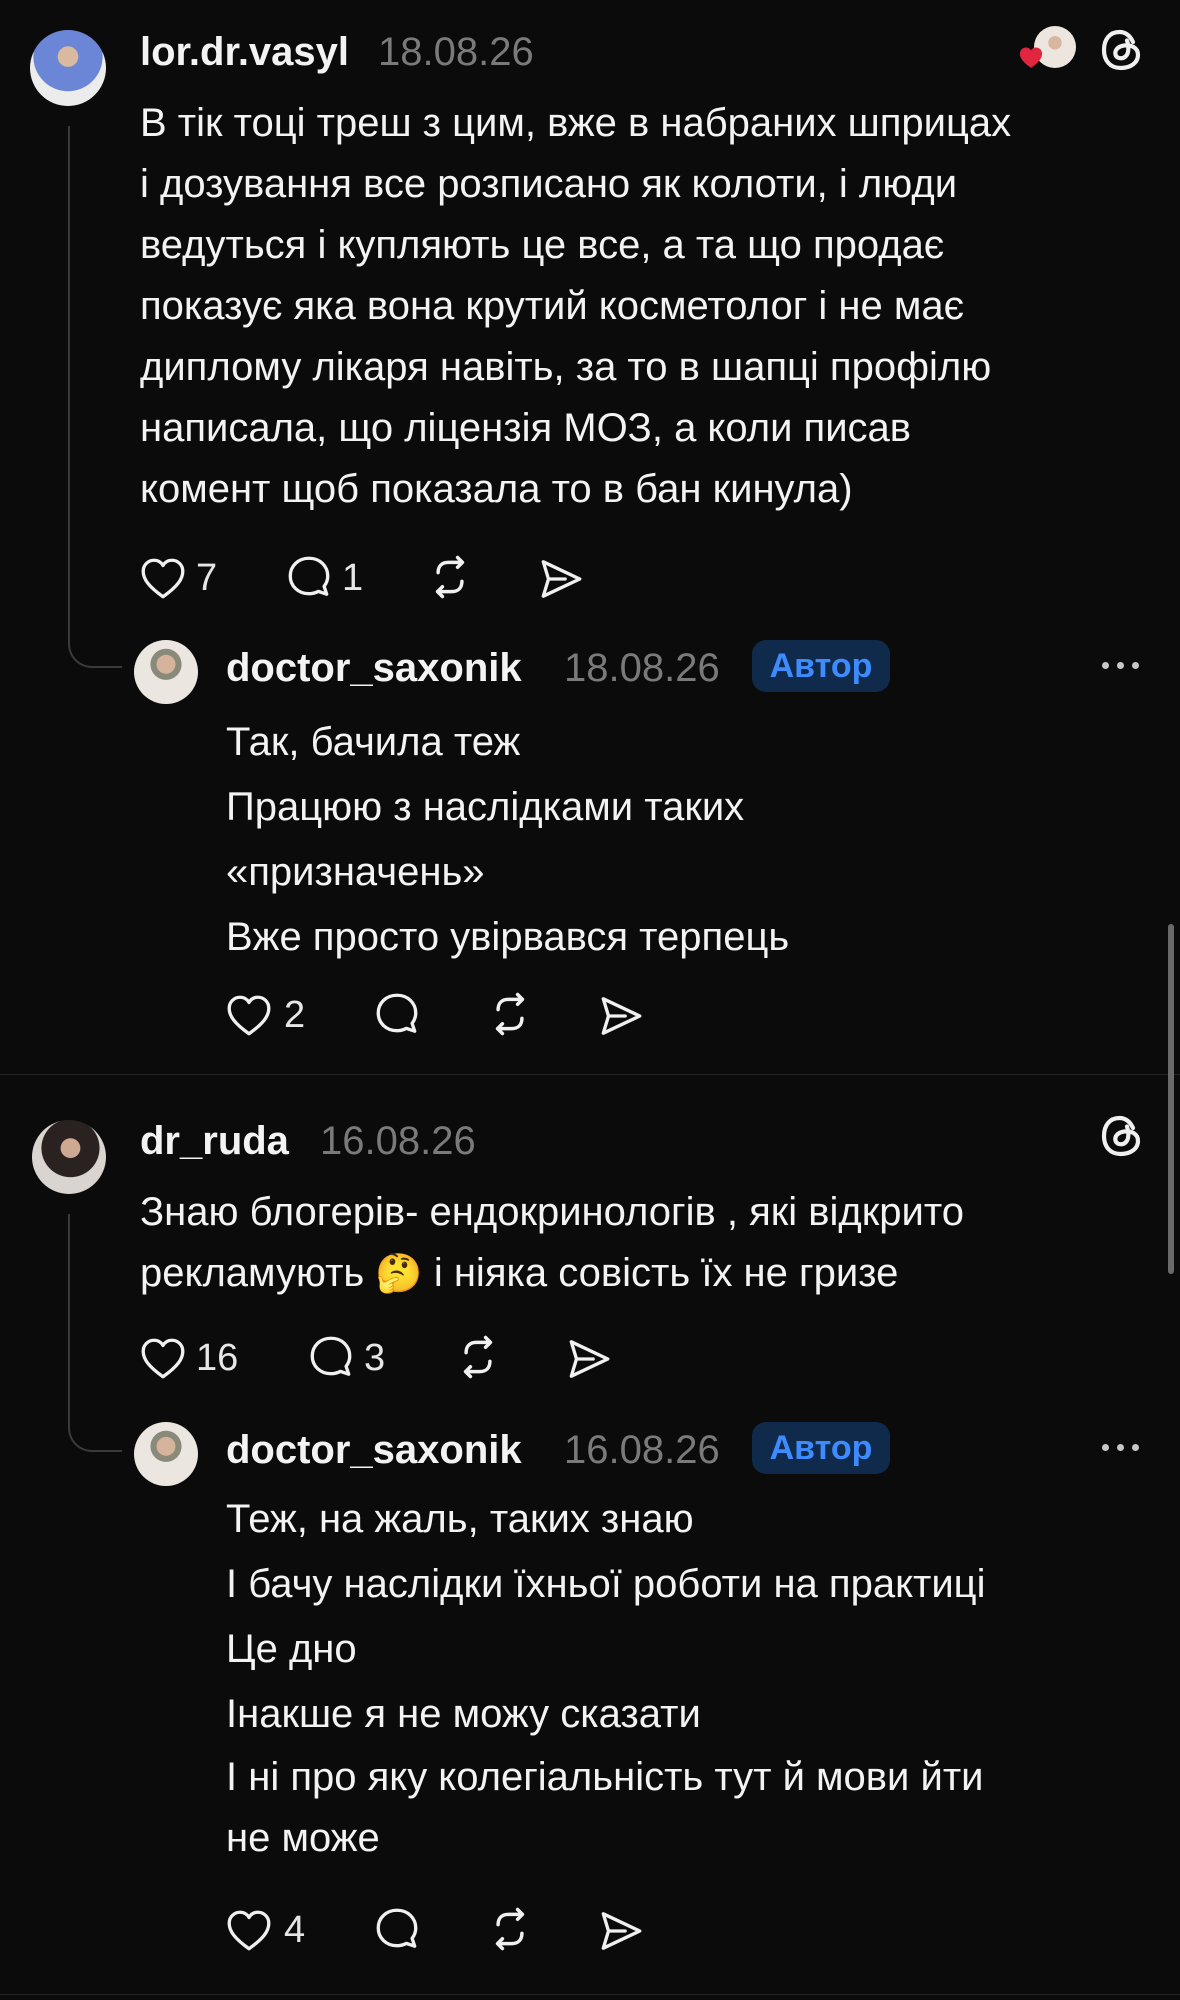 Image resolution: width=1180 pixels, height=2000 pixels. I want to click on comment-line: рекламують 🤔 і ніяка совість їх не гризе, so click(552, 1274).